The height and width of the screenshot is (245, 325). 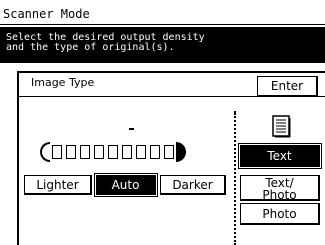 I want to click on photo-button: Photo, so click(x=280, y=214).